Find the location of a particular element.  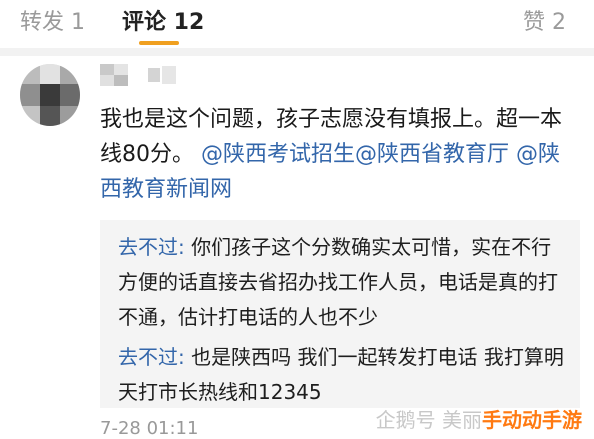

watermark: 企鹅号 美丽手动动手游 is located at coordinates (479, 418).